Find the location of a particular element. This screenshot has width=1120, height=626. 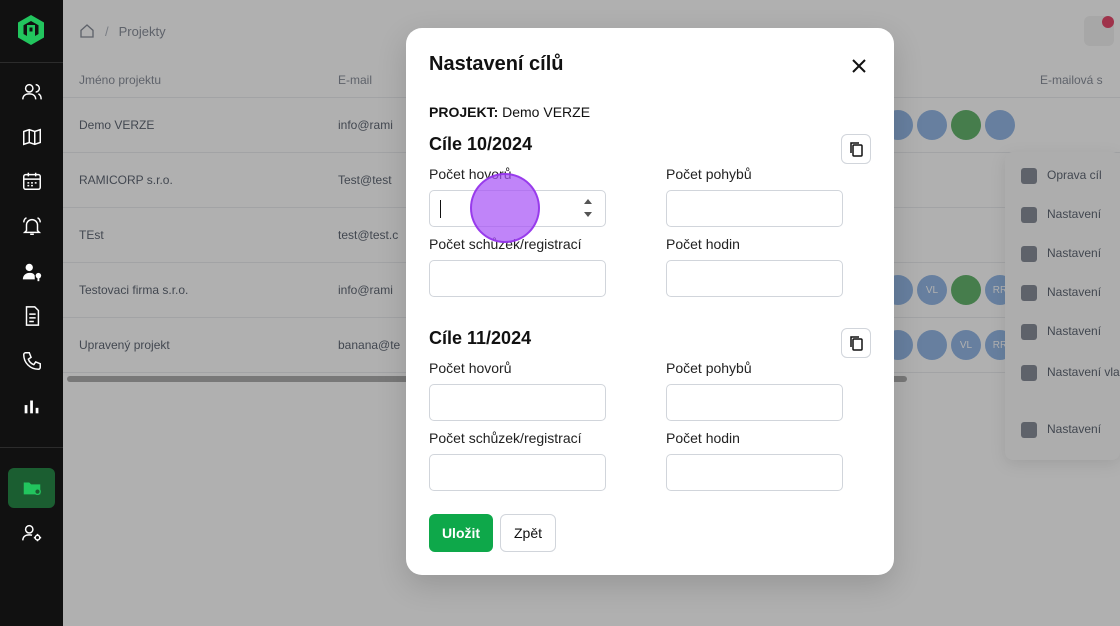

meetings-input-nov is located at coordinates (517, 472).